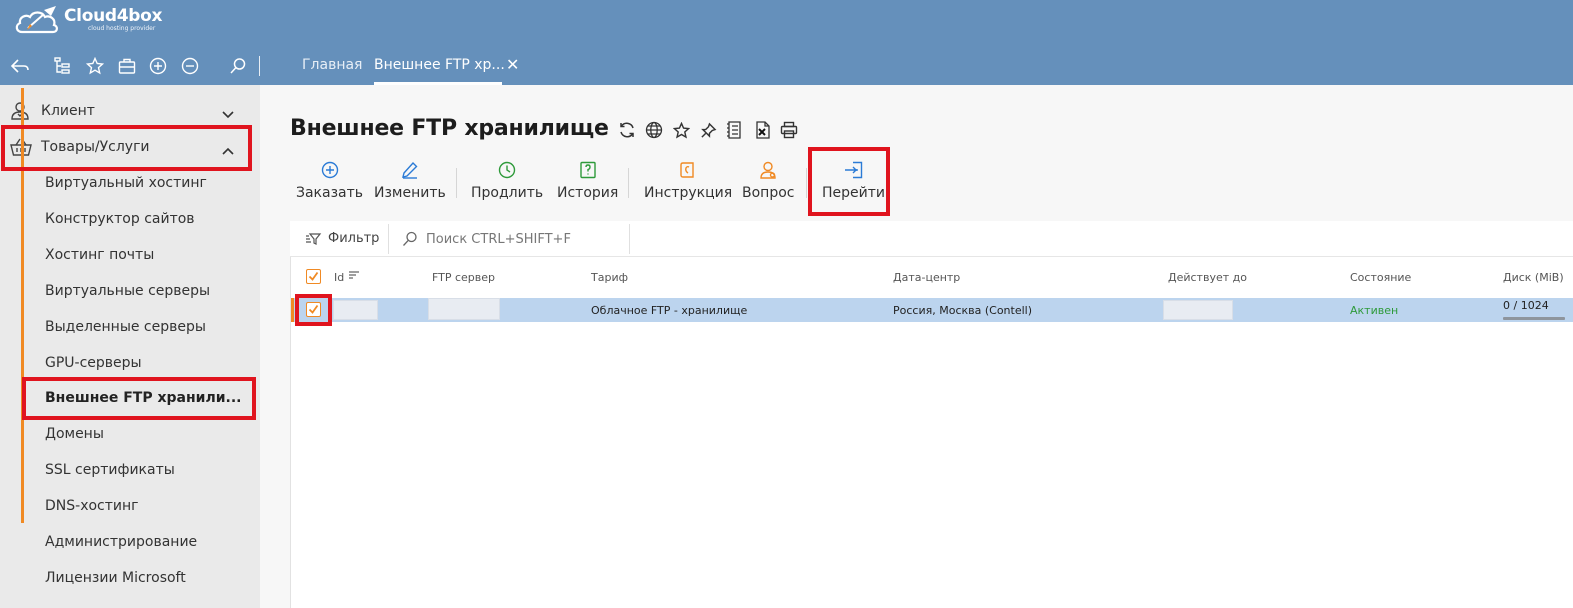  I want to click on valid-until-cell-redacted, so click(1198, 310).